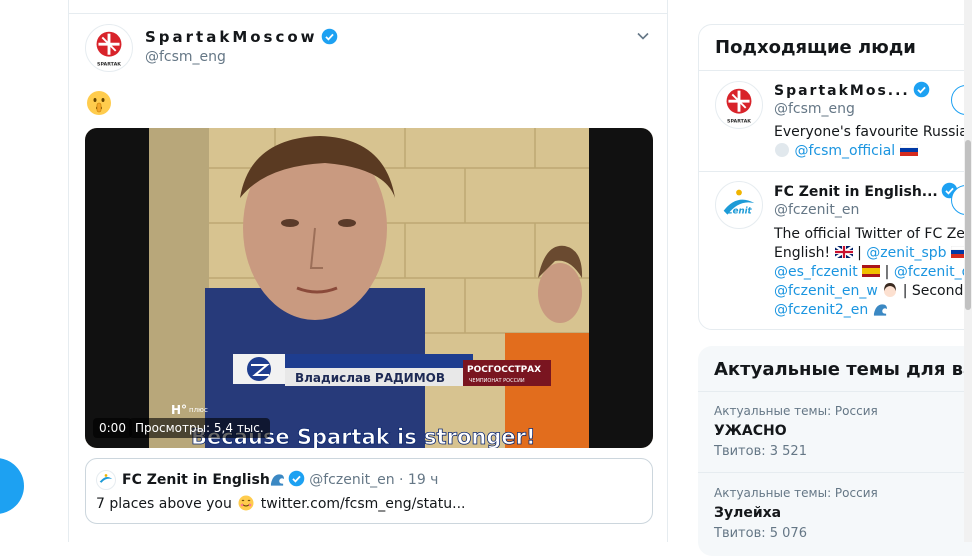 This screenshot has height=556, width=972. I want to click on trend-name: Зулейха, so click(748, 513).